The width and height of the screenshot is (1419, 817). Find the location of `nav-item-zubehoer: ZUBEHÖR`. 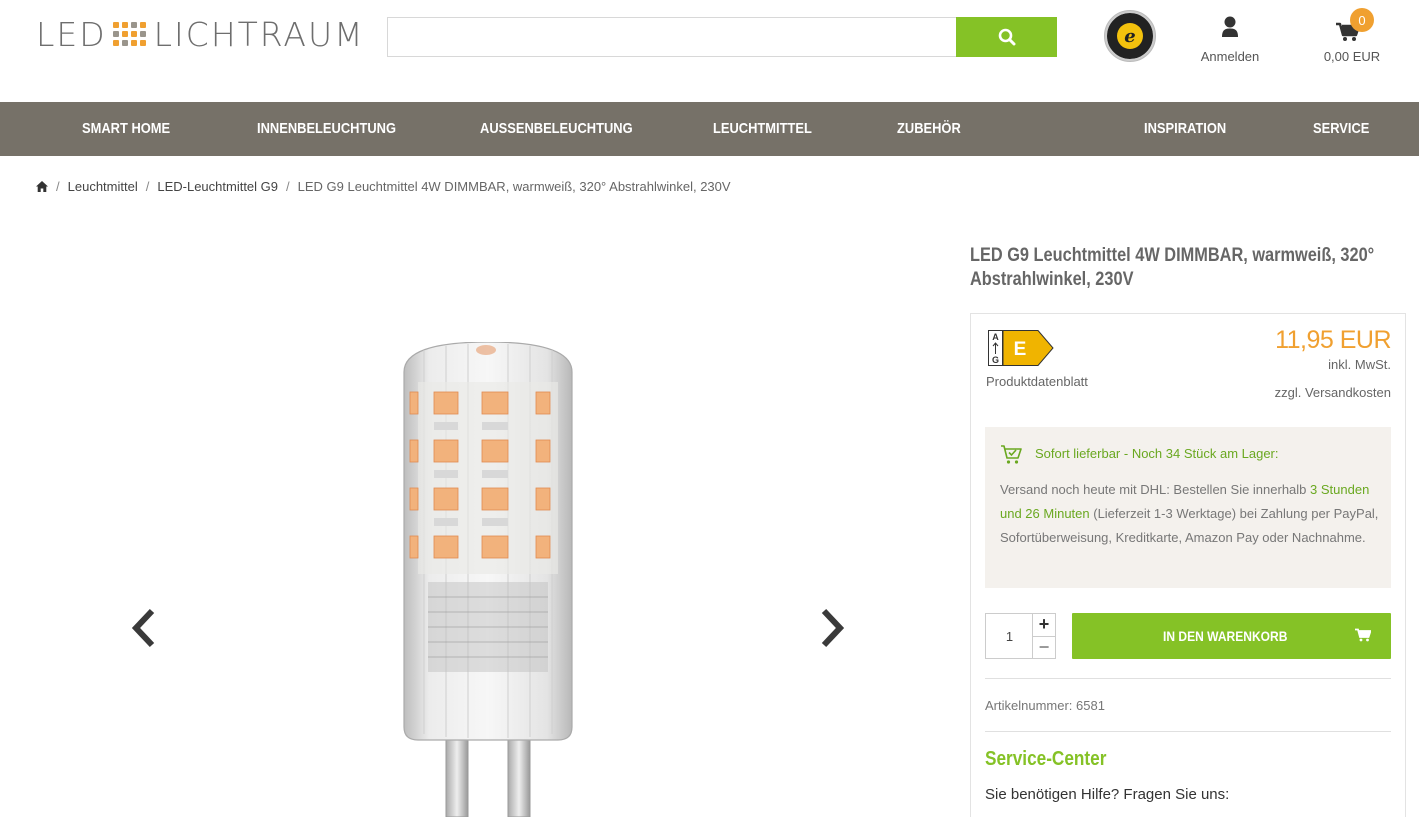

nav-item-zubehoer: ZUBEHÖR is located at coordinates (929, 129).